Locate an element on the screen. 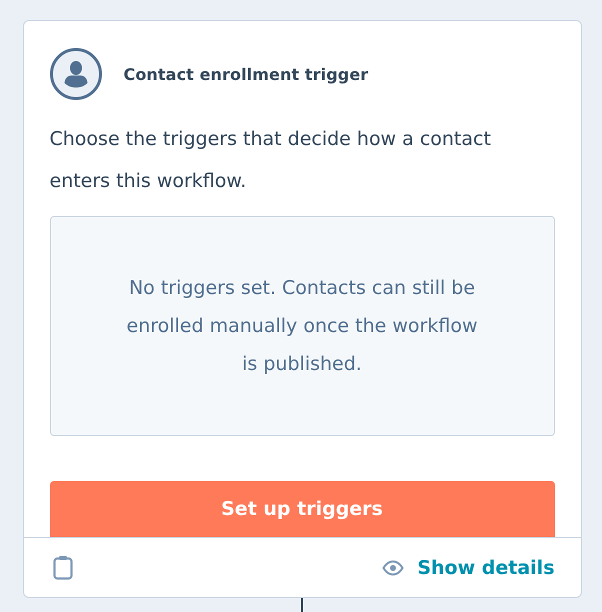  clipboard-icon is located at coordinates (62, 567).